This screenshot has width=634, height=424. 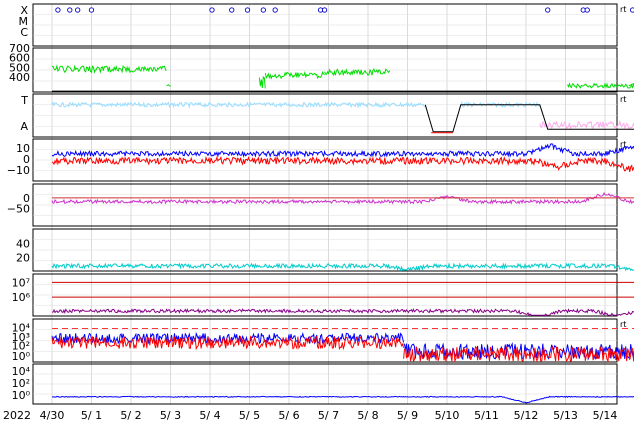 I want to click on y-tick-label: 10⁷, so click(x=21, y=282).